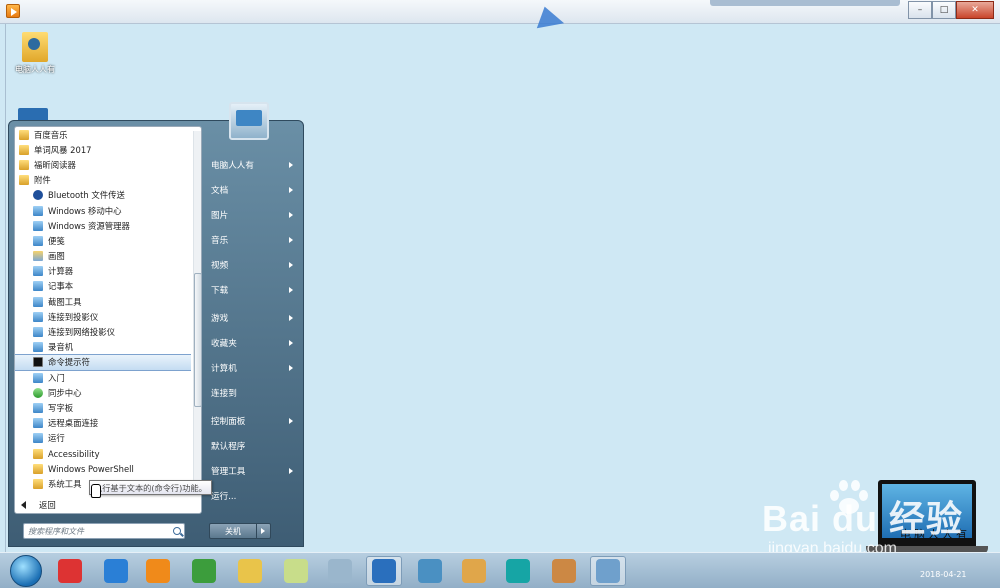 The width and height of the screenshot is (1000, 588). I want to click on program-item: 附件, so click(103, 180).